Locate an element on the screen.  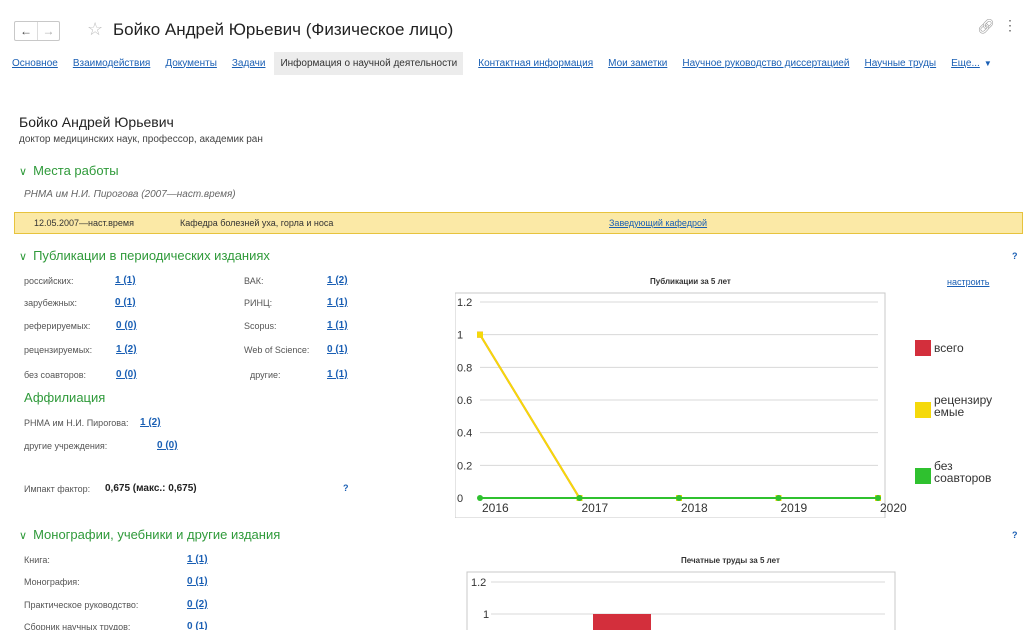
tab-item: Научное руководство диссертацией is located at coordinates (765, 63).